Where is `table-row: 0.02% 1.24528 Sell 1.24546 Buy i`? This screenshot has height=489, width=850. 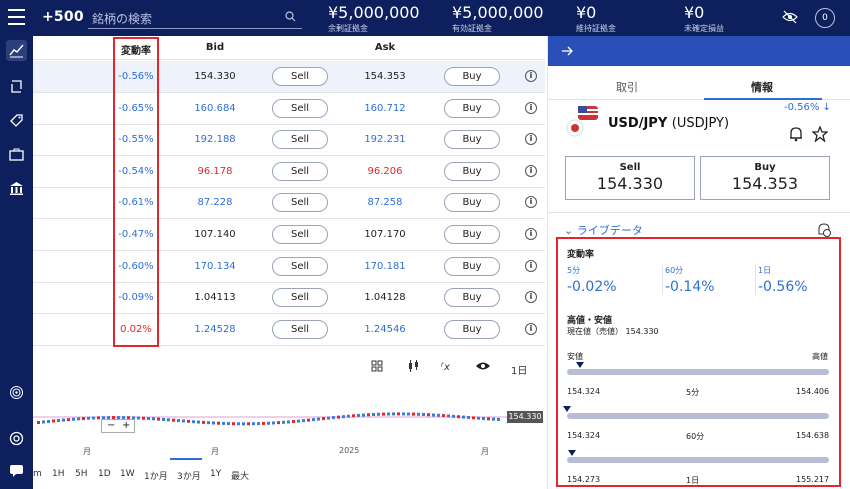 table-row: 0.02% 1.24528 Sell 1.24546 Buy i is located at coordinates (289, 330).